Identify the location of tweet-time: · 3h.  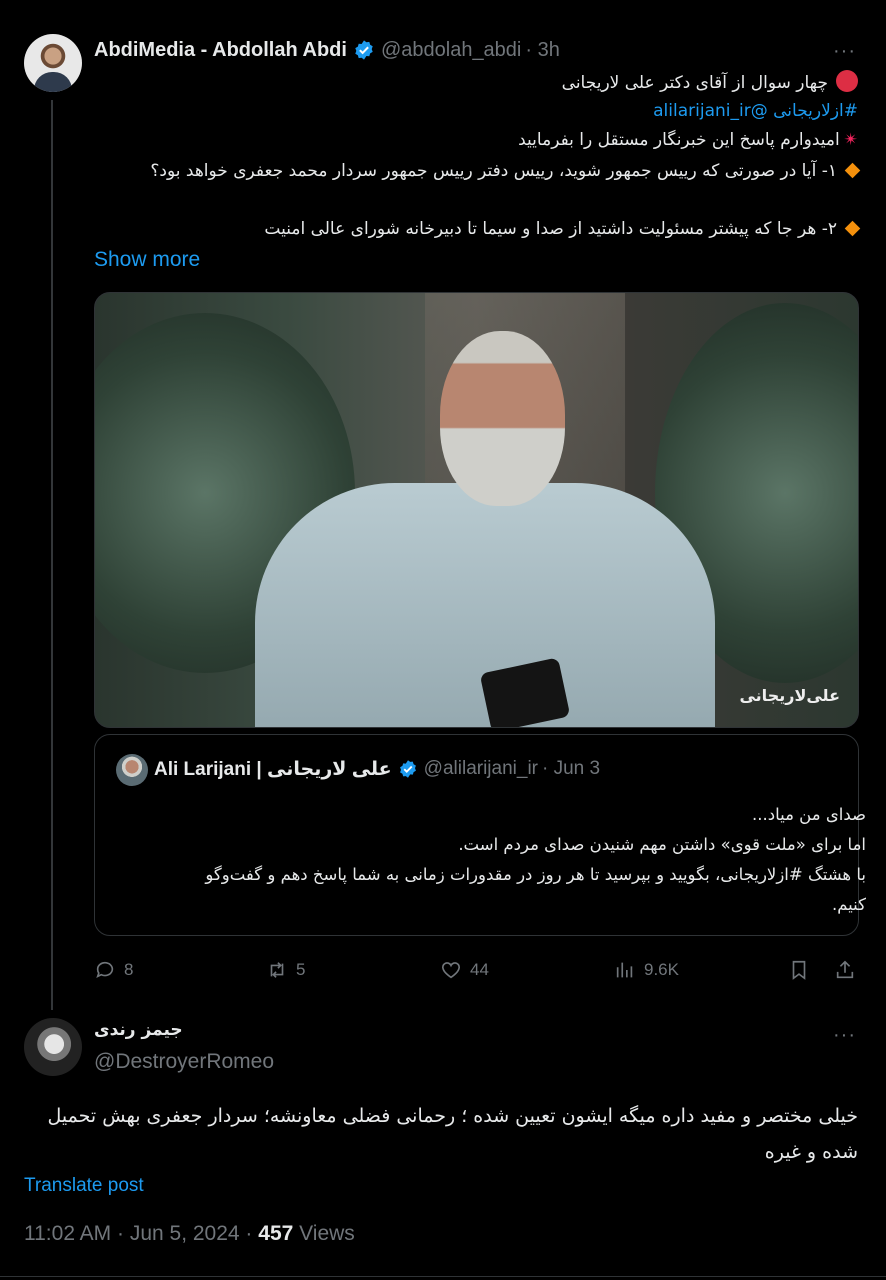
(542, 50).